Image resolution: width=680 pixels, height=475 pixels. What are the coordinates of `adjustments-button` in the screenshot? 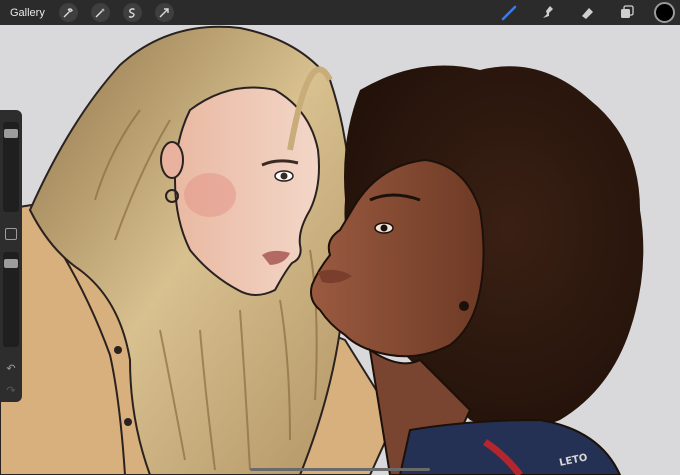 It's located at (100, 12).